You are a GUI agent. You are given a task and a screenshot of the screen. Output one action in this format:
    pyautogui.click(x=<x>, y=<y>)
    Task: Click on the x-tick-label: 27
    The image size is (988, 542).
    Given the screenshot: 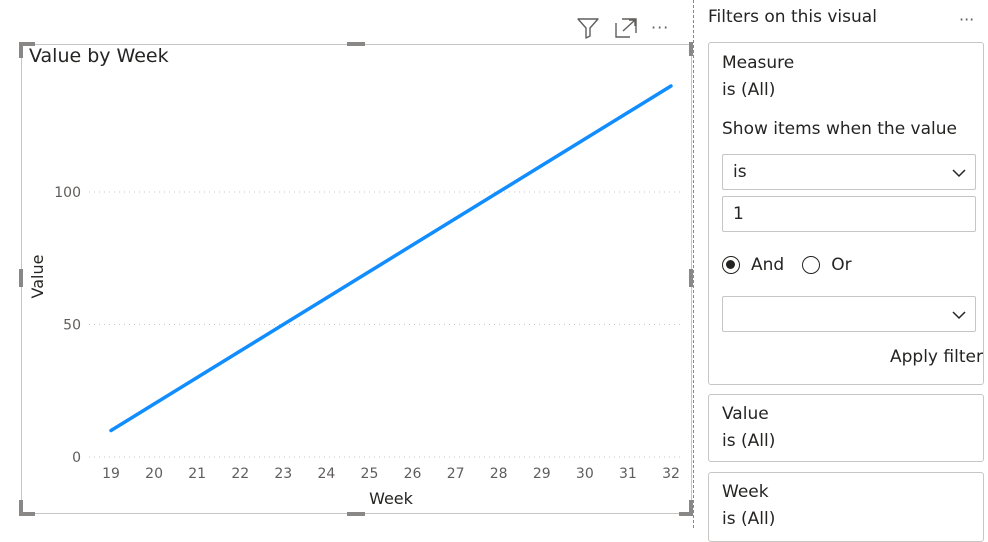 What is the action you would take?
    pyautogui.click(x=456, y=474)
    